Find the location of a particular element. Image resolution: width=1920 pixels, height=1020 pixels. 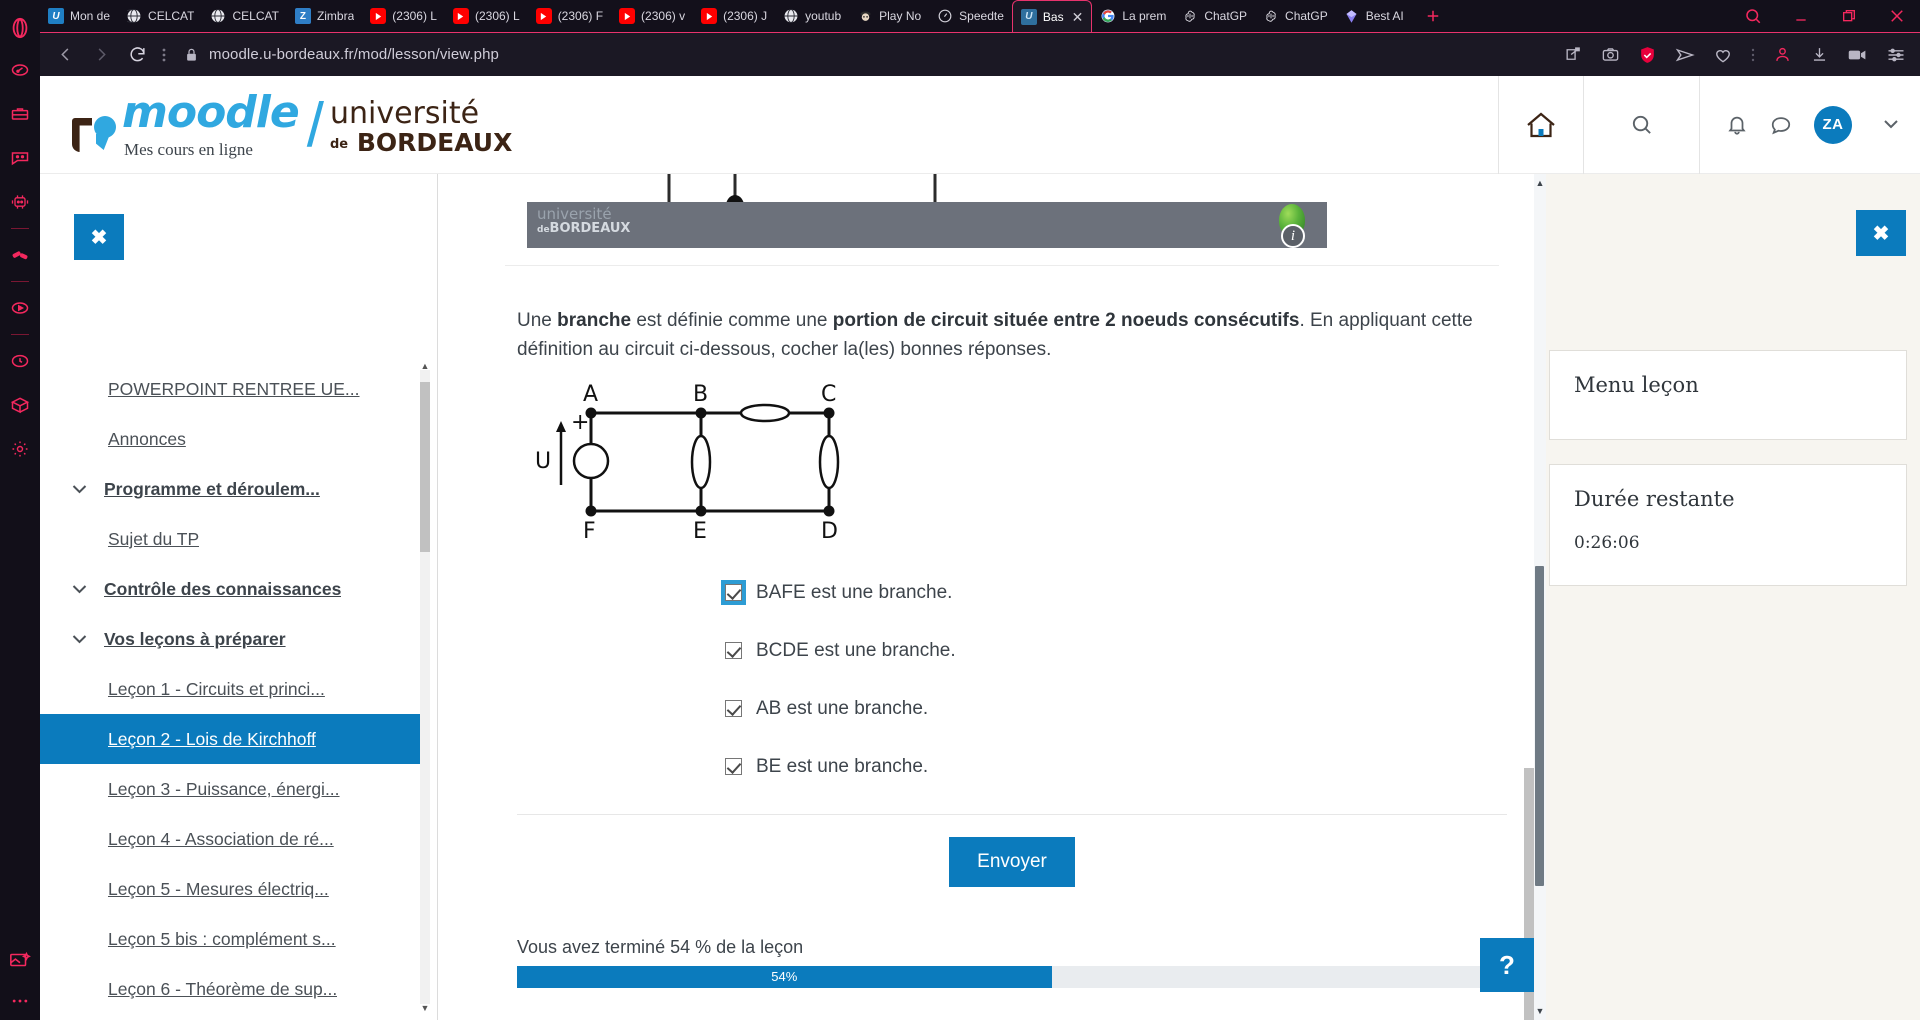

browser-tab: (2306) v is located at coordinates (652, 16).